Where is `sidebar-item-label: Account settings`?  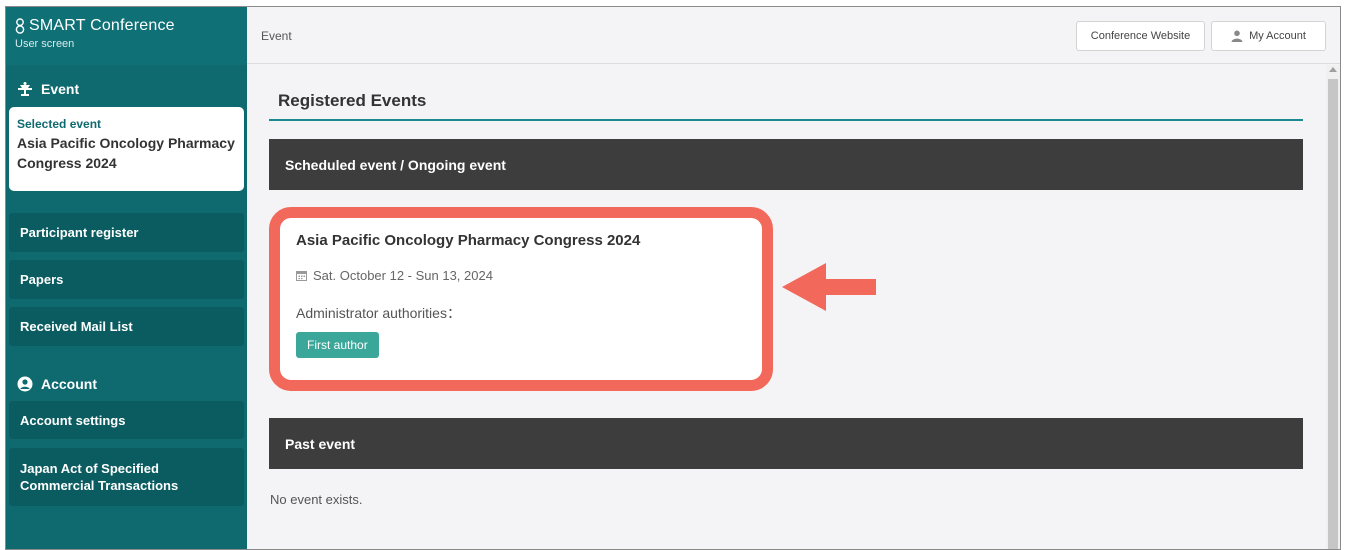
sidebar-item-label: Account settings is located at coordinates (73, 420).